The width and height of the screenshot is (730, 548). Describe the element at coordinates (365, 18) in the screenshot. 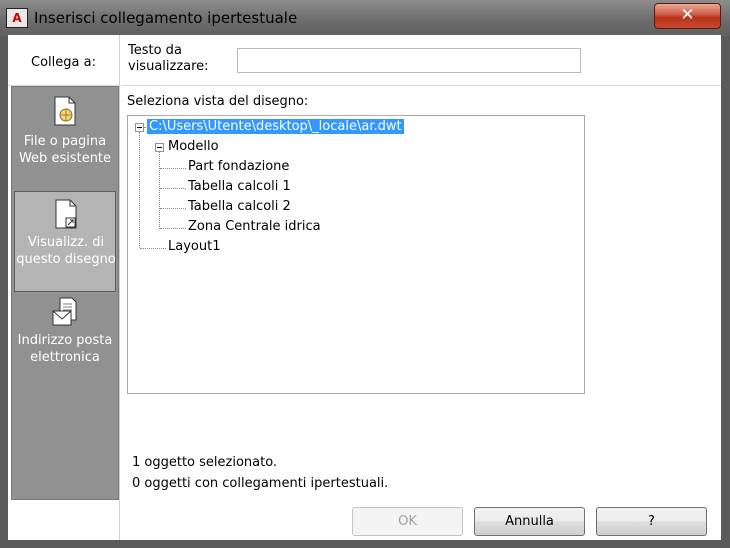

I see `title-bar: A Inserisci collegamento ipertestuale ✕` at that location.